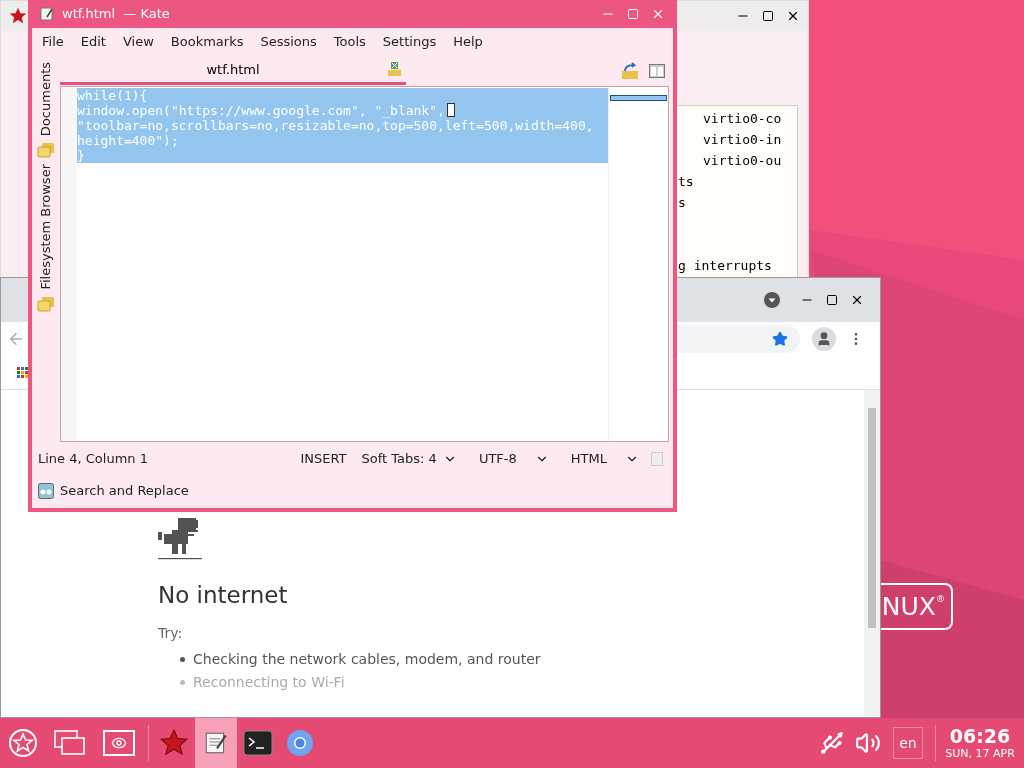 The height and width of the screenshot is (768, 1024). What do you see at coordinates (128, 140) in the screenshot?
I see `code-line: height=400");` at bounding box center [128, 140].